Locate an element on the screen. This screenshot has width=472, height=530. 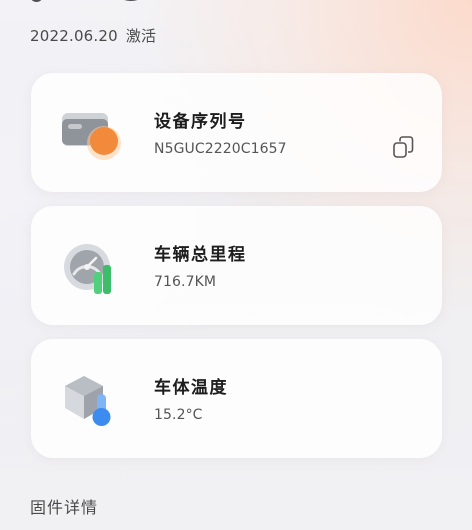
activation-status: 激活 is located at coordinates (141, 36).